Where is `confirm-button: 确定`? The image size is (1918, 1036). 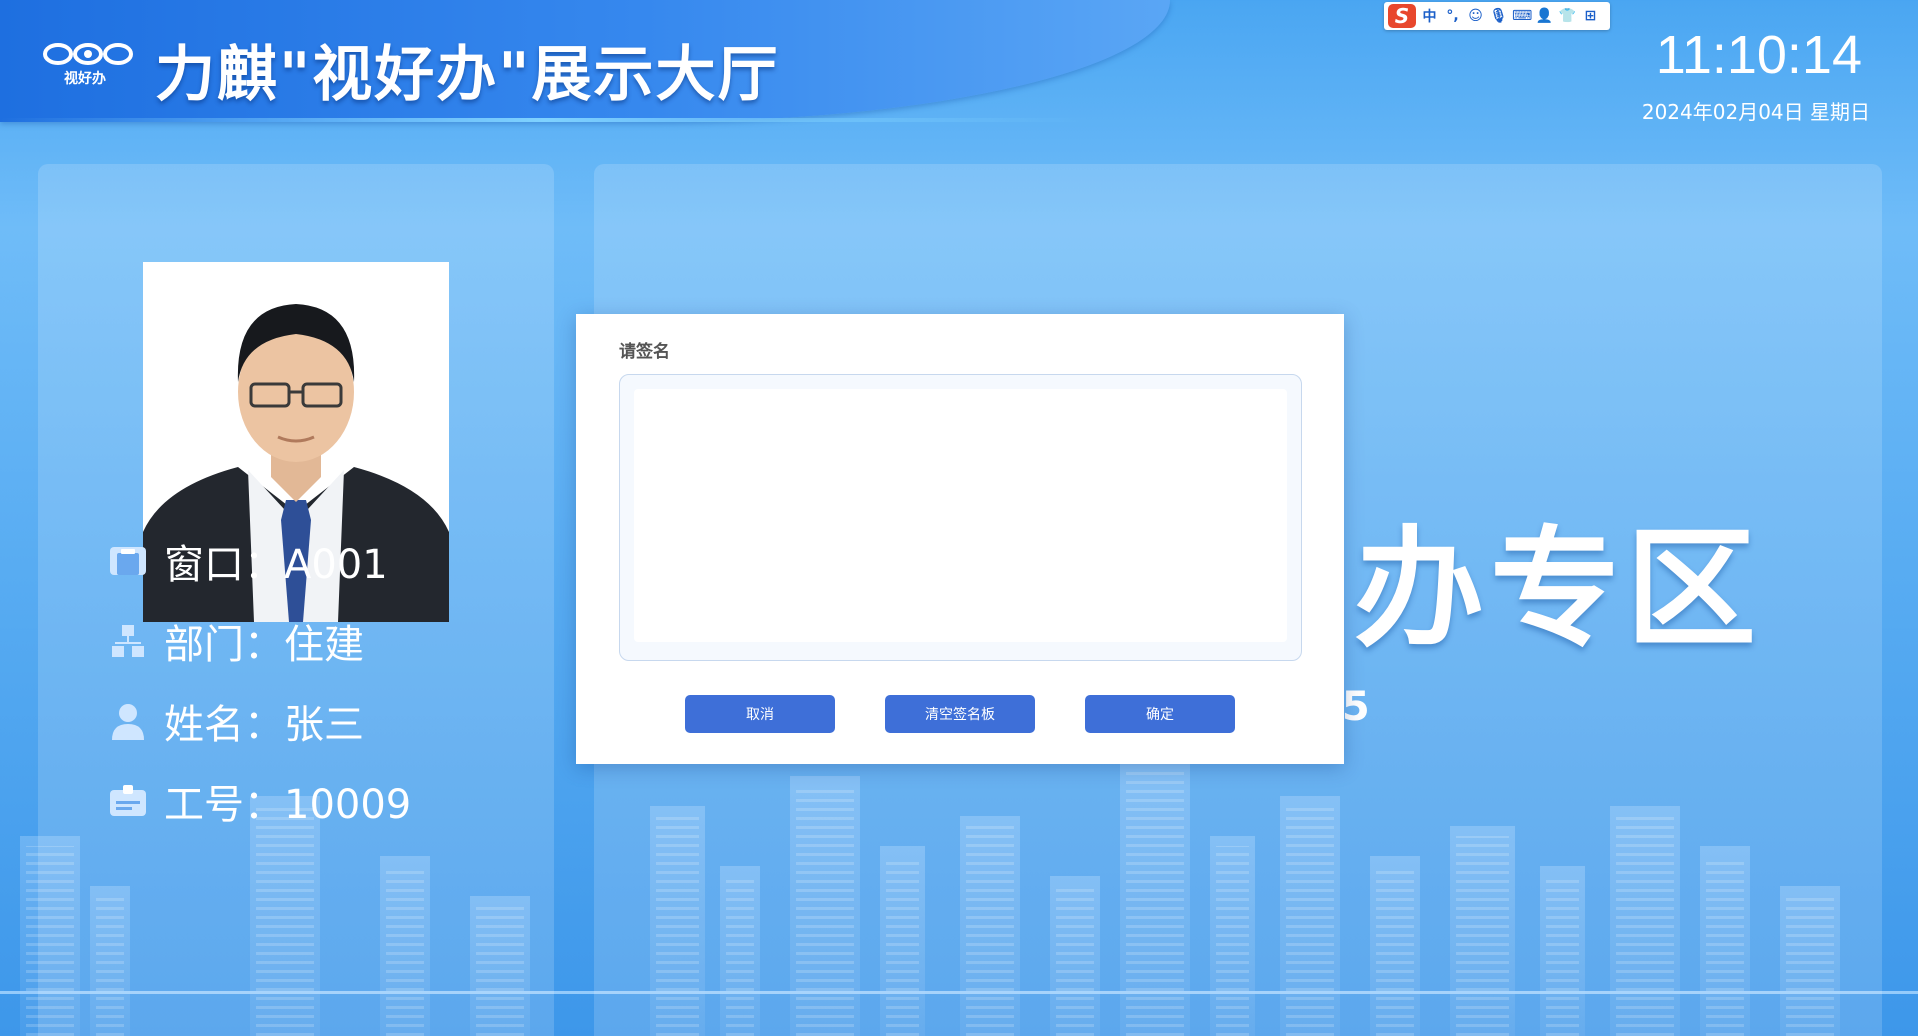 confirm-button: 确定 is located at coordinates (1160, 714).